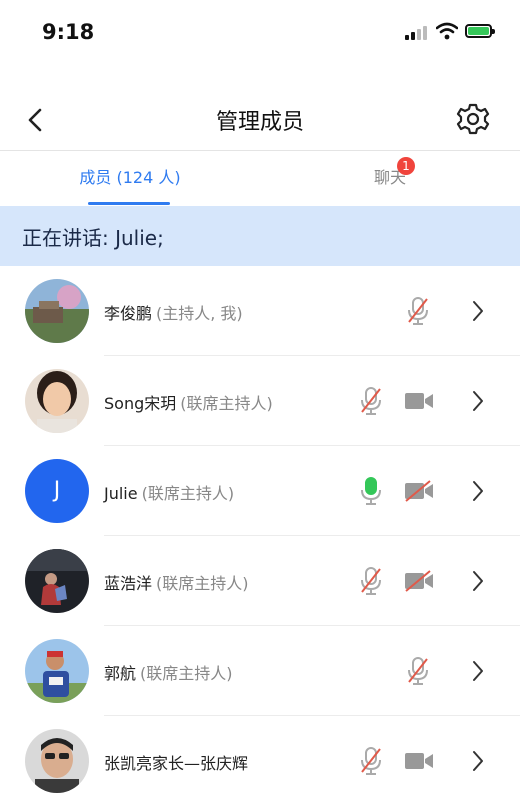 The width and height of the screenshot is (520, 806). What do you see at coordinates (371, 491) in the screenshot?
I see `mic-active-icon` at bounding box center [371, 491].